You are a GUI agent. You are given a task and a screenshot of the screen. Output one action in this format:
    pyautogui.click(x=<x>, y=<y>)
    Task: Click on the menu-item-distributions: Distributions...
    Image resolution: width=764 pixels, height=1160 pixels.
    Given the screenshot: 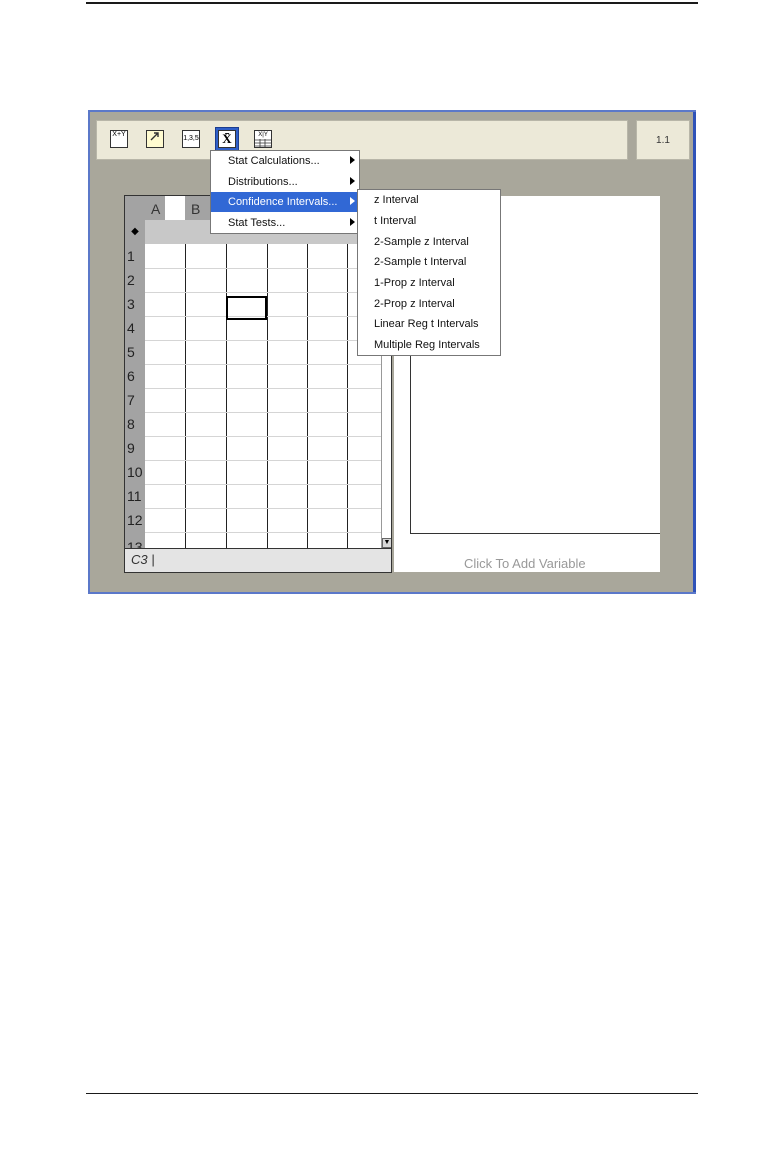 What is the action you would take?
    pyautogui.click(x=285, y=182)
    